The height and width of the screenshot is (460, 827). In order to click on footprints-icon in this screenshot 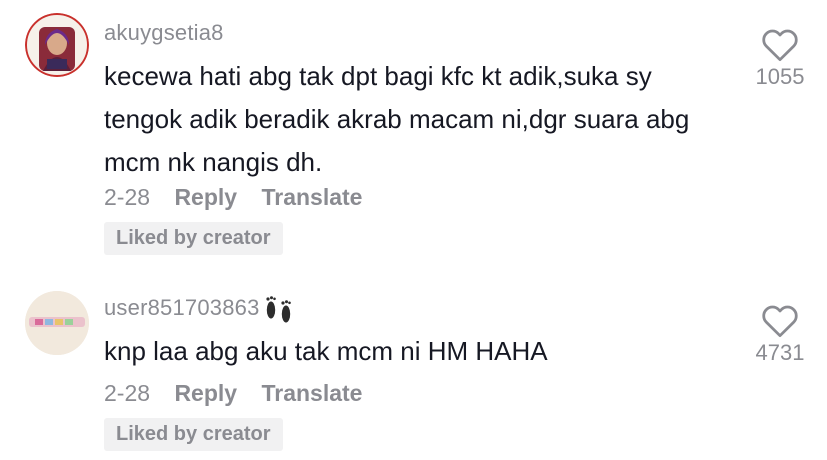, I will do `click(278, 309)`.